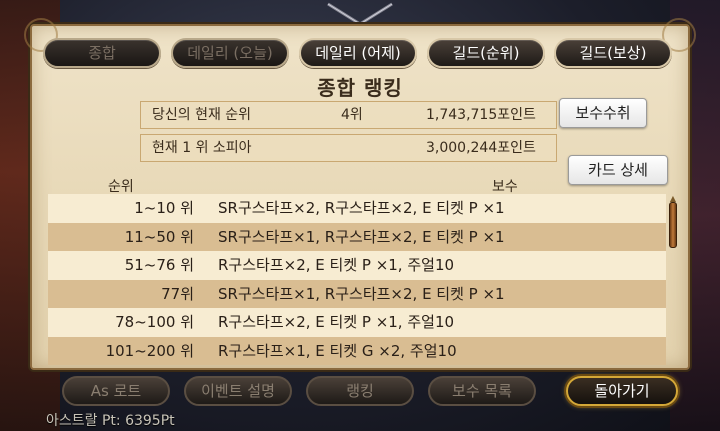 Image resolution: width=720 pixels, height=431 pixels. What do you see at coordinates (121, 187) in the screenshot?
I see `rank-column-header: 순위` at bounding box center [121, 187].